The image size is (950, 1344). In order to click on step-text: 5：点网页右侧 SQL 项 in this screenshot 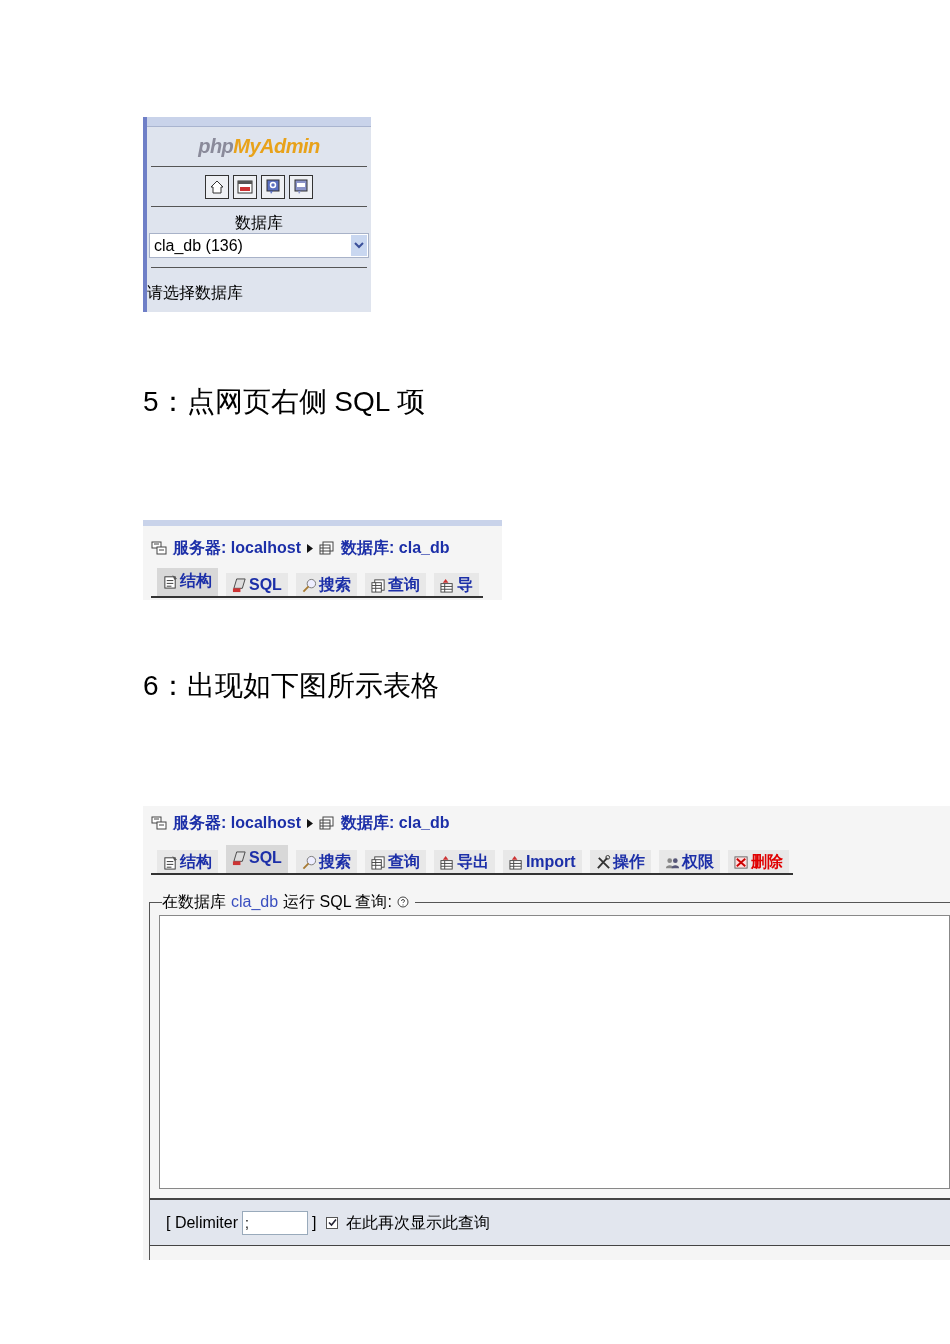, I will do `click(285, 402)`.